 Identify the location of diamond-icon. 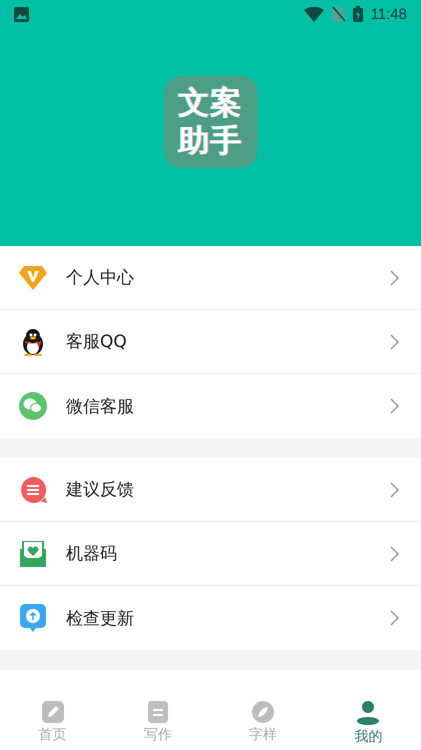
(33, 278).